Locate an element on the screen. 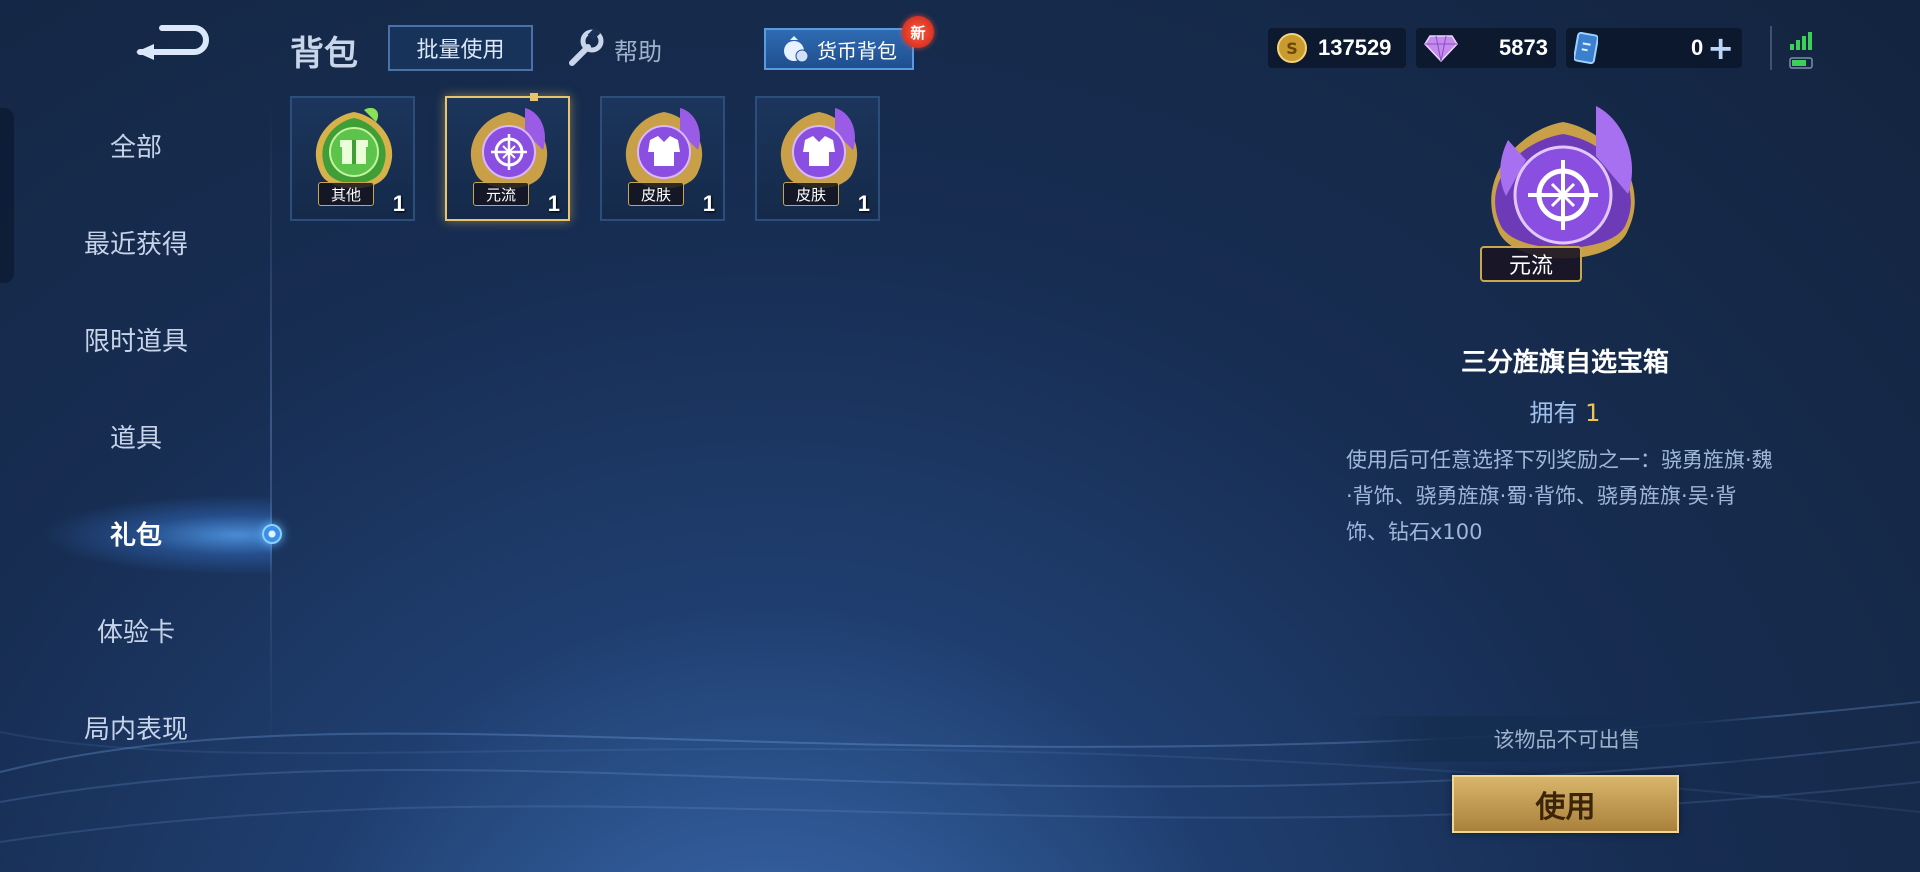 This screenshot has width=1920, height=872. header-divider is located at coordinates (1771, 48).